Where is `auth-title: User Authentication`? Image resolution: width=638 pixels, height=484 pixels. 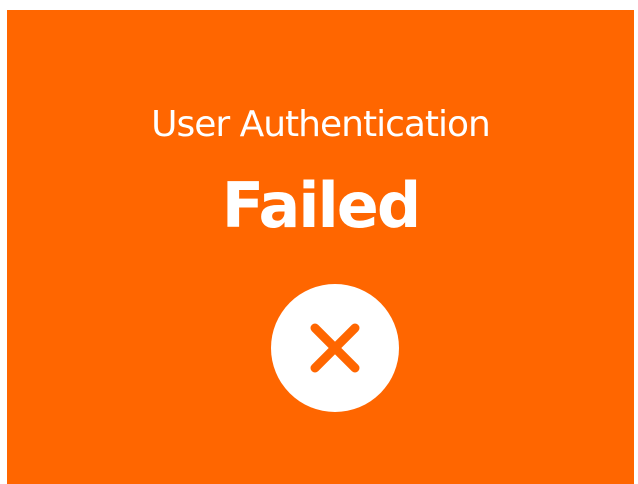 auth-title: User Authentication is located at coordinates (321, 124).